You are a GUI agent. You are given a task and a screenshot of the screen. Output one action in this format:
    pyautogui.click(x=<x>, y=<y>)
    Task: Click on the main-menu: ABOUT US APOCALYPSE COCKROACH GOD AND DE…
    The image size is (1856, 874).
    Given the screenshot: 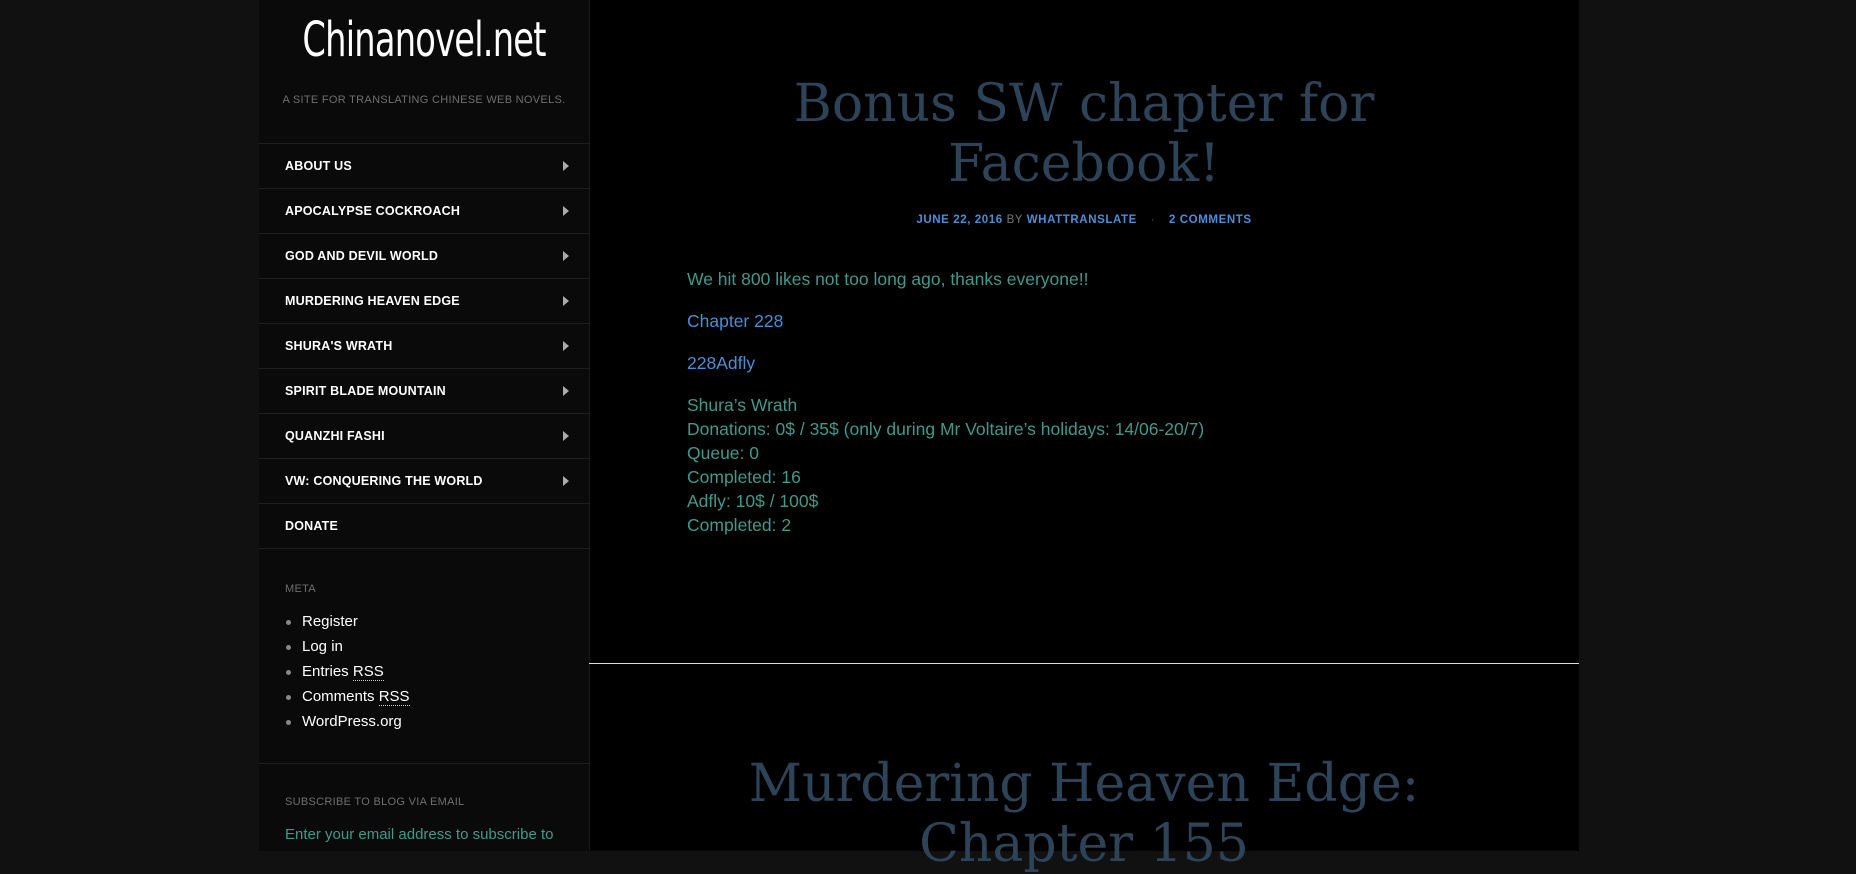 What is the action you would take?
    pyautogui.click(x=424, y=346)
    